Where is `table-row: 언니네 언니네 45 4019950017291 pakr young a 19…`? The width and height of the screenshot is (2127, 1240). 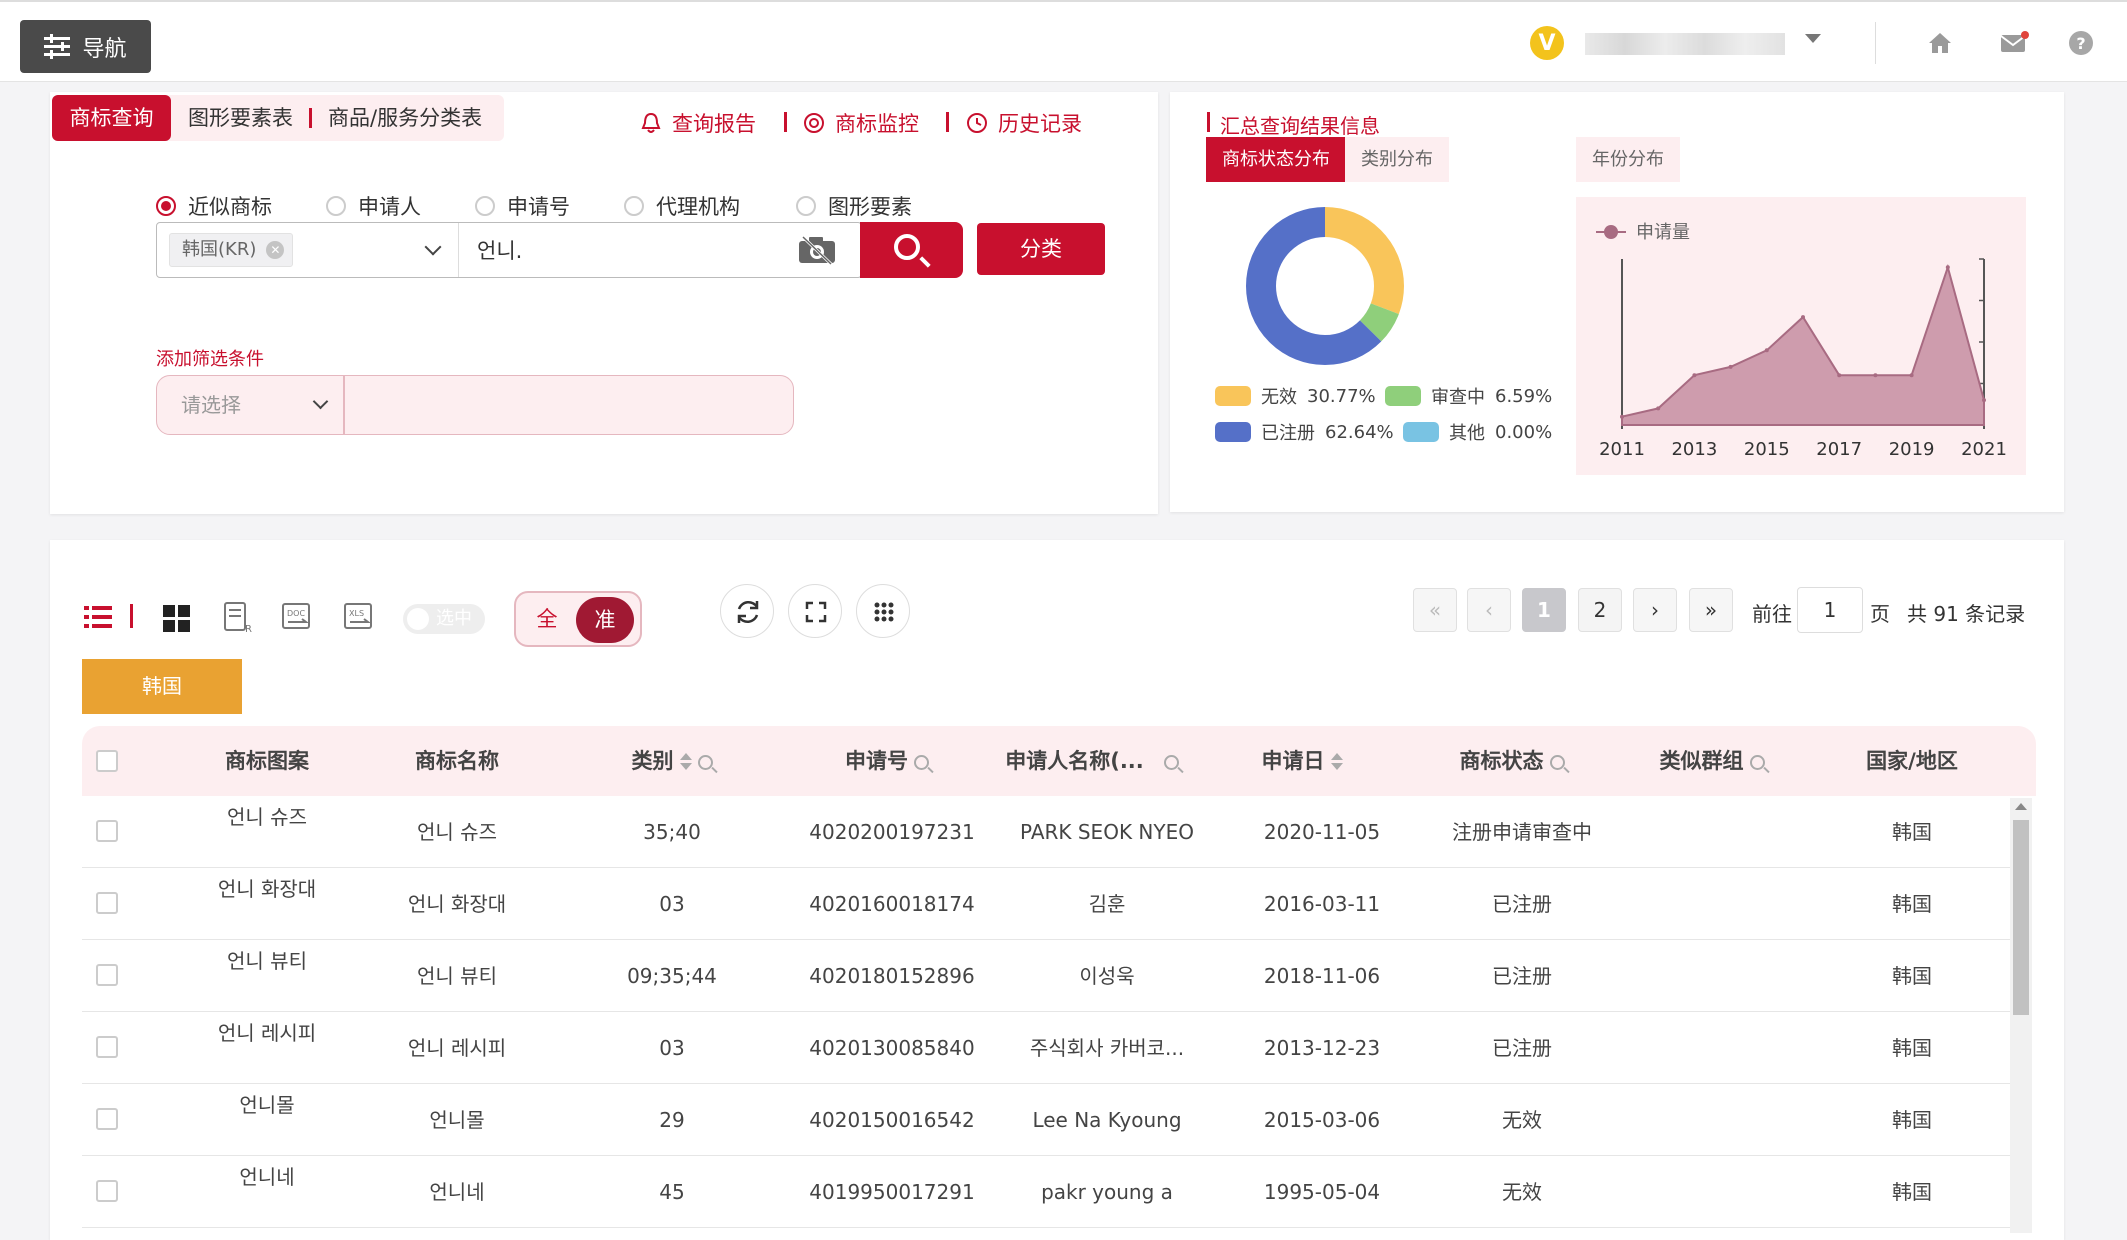
table-row: 언니네 언니네 45 4019950017291 pakr young a 19… is located at coordinates (1046, 1192).